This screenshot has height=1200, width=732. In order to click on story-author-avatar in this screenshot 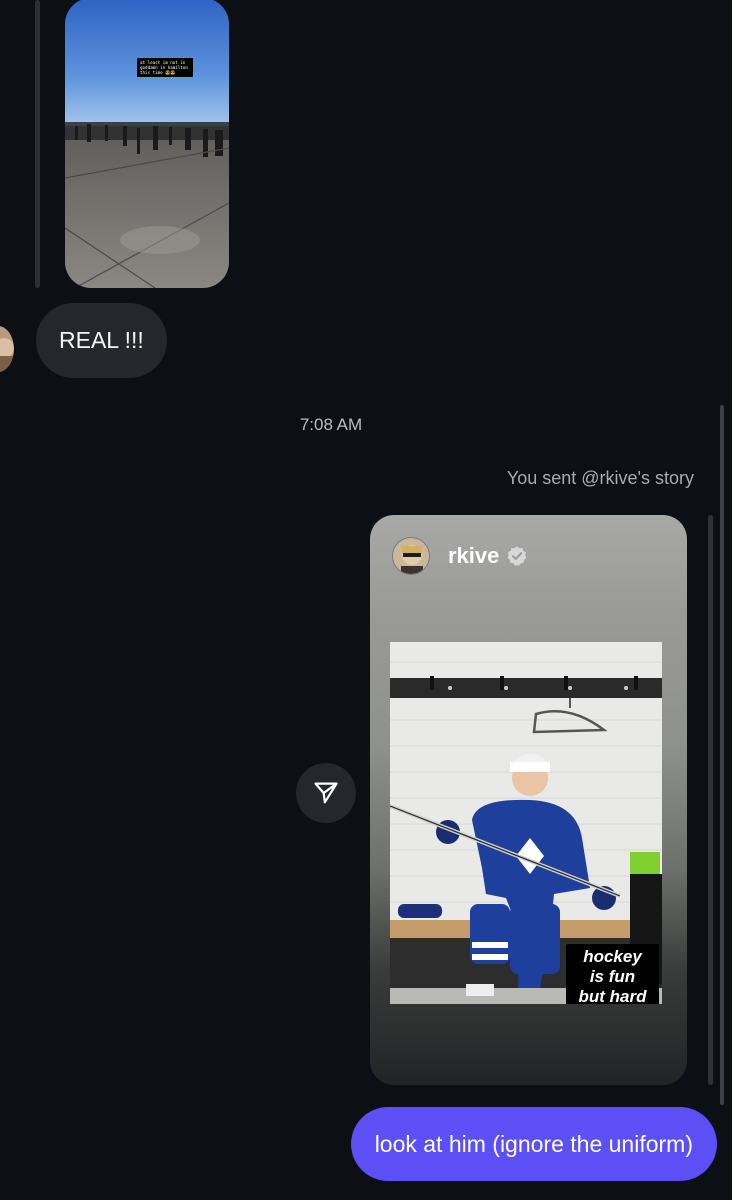, I will do `click(411, 556)`.